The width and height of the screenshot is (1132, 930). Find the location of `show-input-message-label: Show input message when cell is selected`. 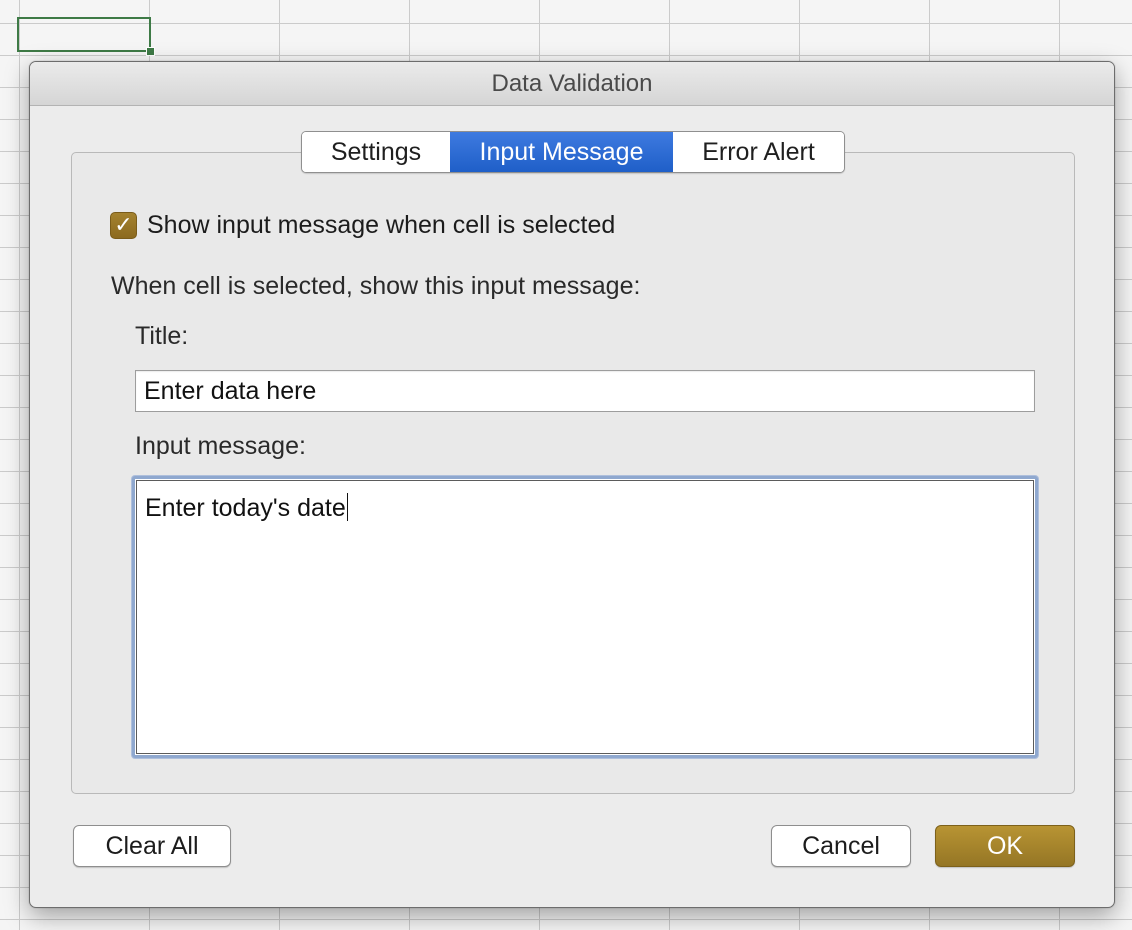

show-input-message-label: Show input message when cell is selected is located at coordinates (381, 224).